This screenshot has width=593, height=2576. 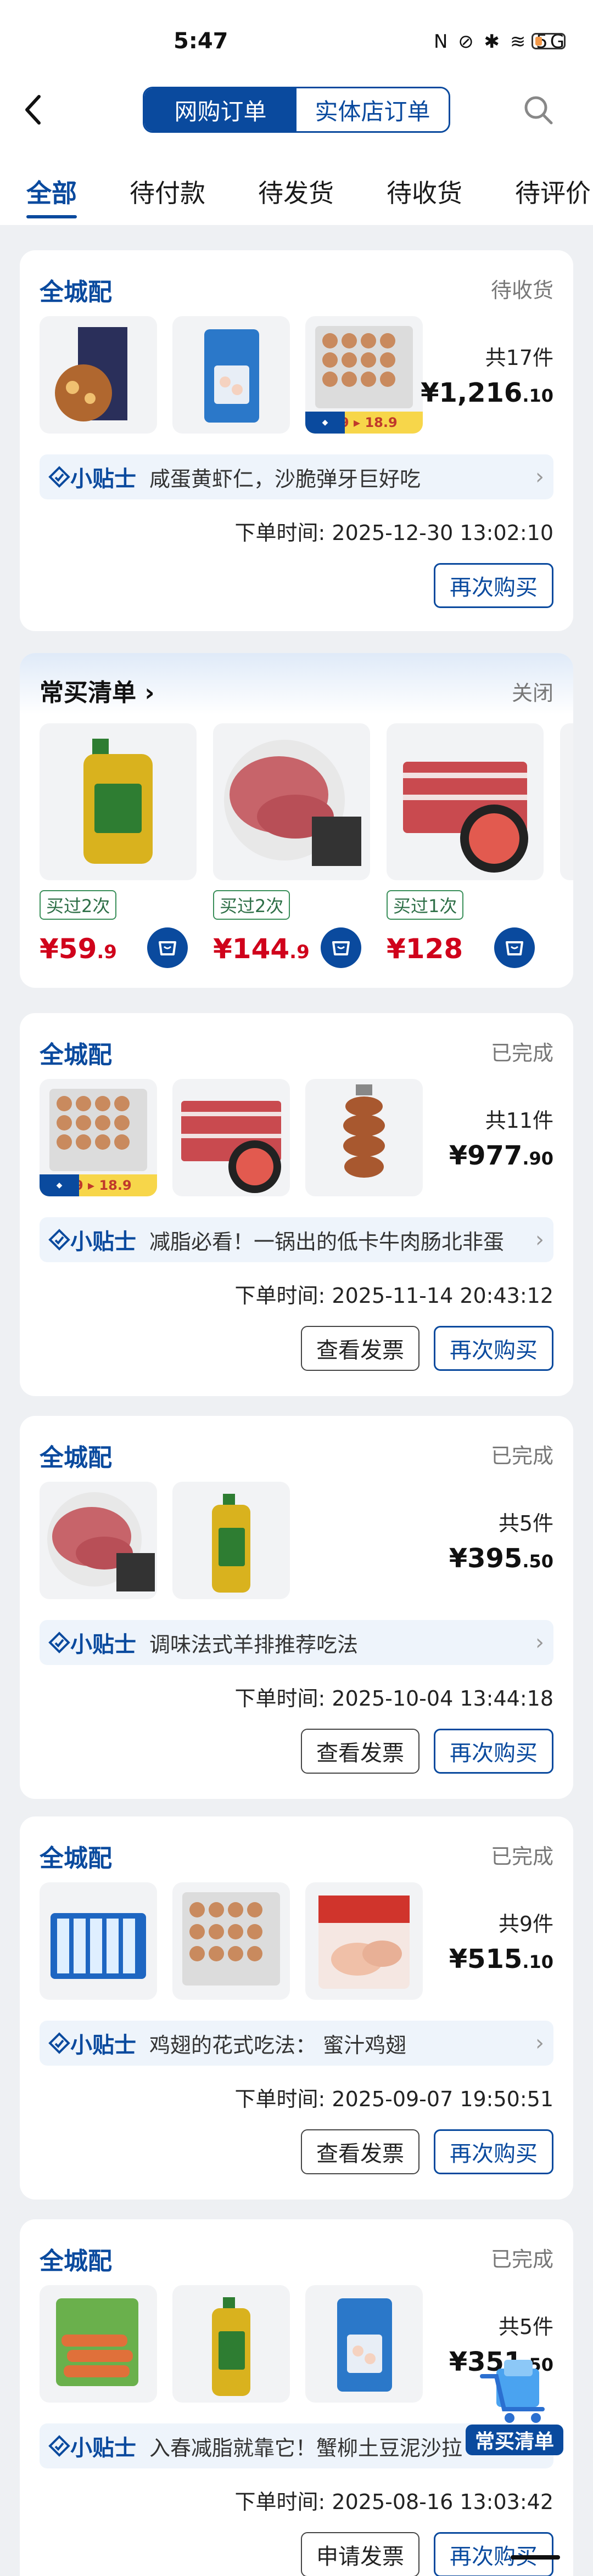 I want to click on frequent-item: 买过1次 ¥128, so click(x=465, y=847).